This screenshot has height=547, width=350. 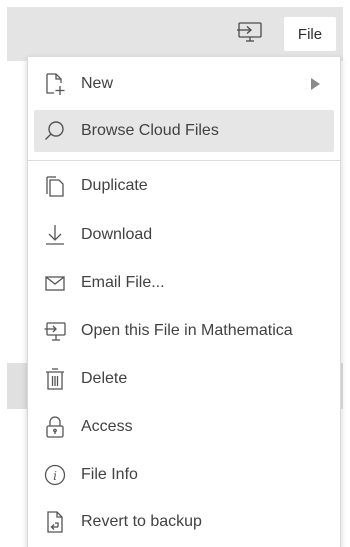 What do you see at coordinates (107, 426) in the screenshot?
I see `menu-item-label: Access` at bounding box center [107, 426].